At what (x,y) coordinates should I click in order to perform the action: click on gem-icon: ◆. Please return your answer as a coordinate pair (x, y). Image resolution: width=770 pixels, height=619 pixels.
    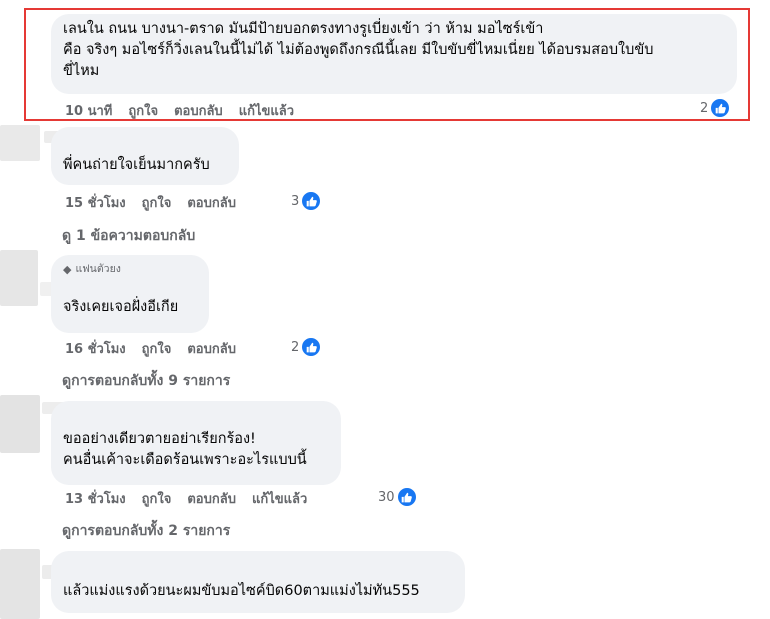
    Looking at the image, I should click on (67, 269).